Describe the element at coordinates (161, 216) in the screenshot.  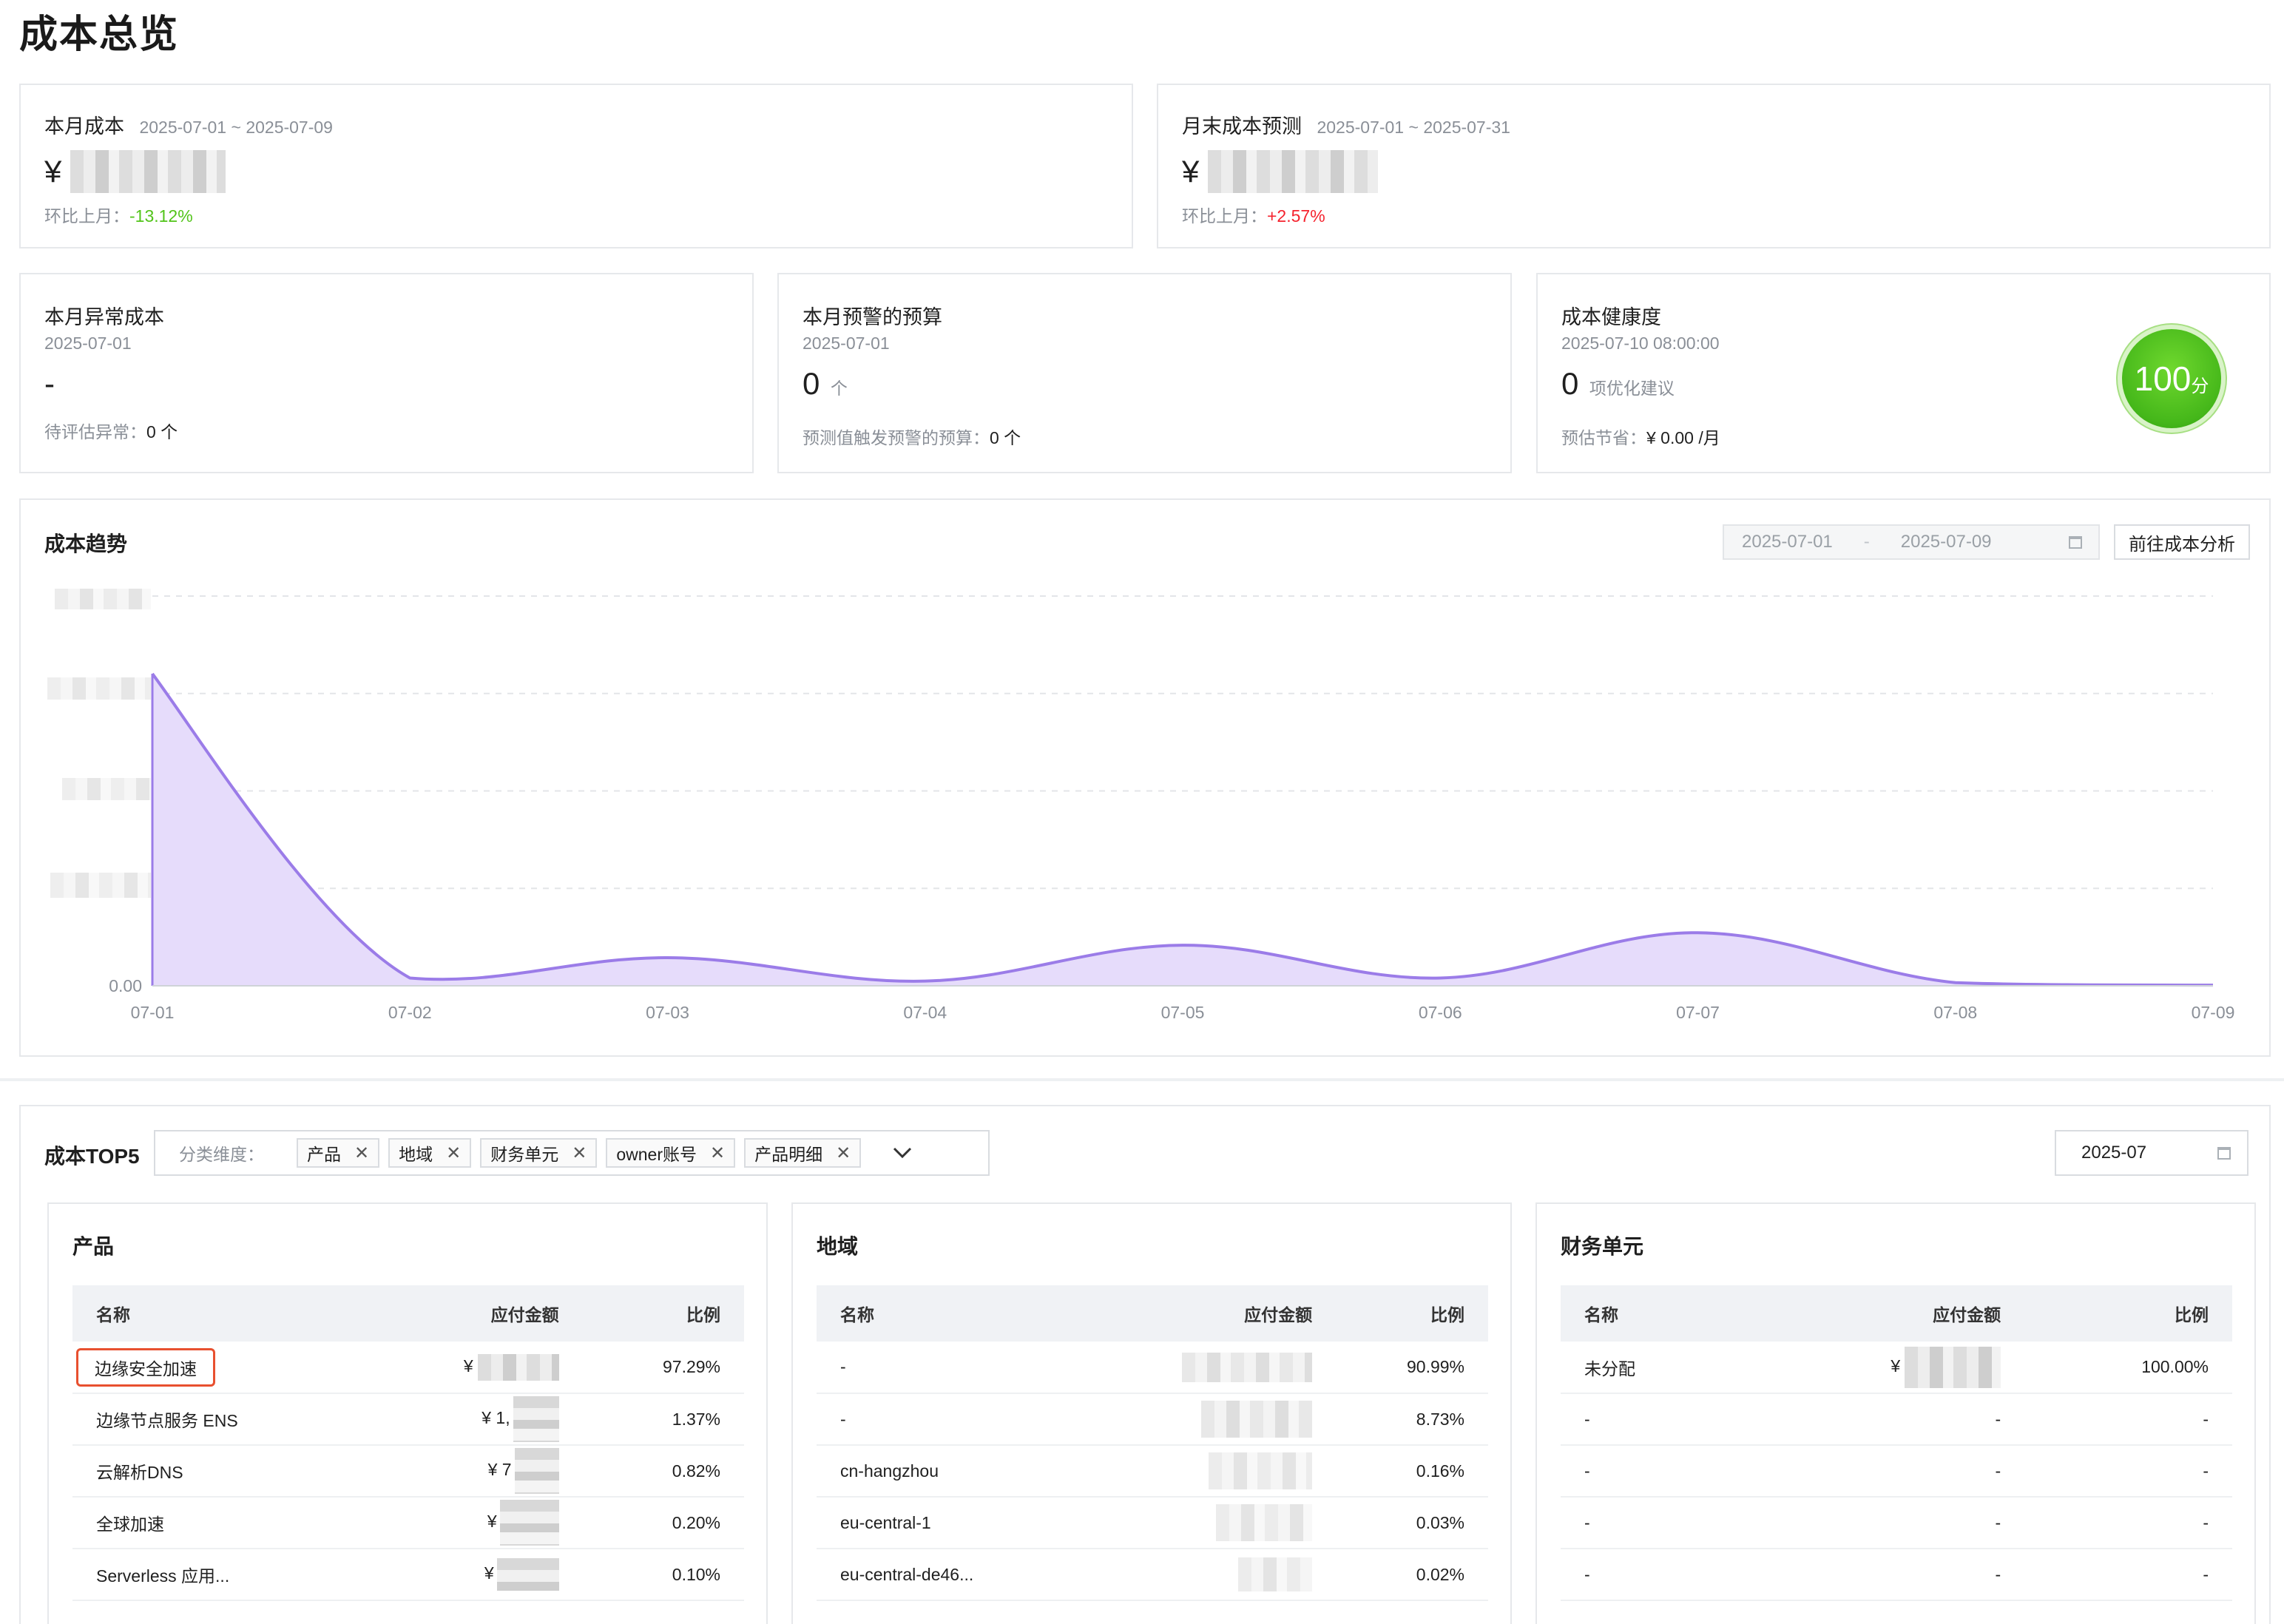
I see `month-cost-mom-value: -13.12%` at that location.